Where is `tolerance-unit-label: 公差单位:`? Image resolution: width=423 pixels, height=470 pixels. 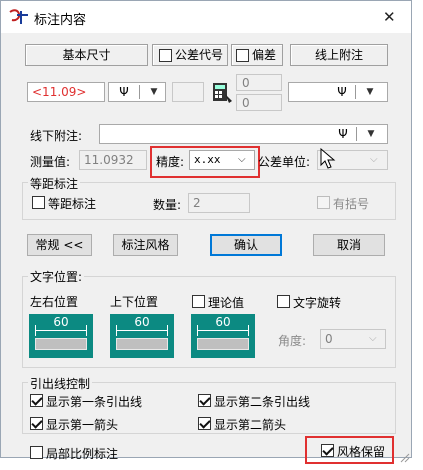 tolerance-unit-label: 公差单位: is located at coordinates (284, 162).